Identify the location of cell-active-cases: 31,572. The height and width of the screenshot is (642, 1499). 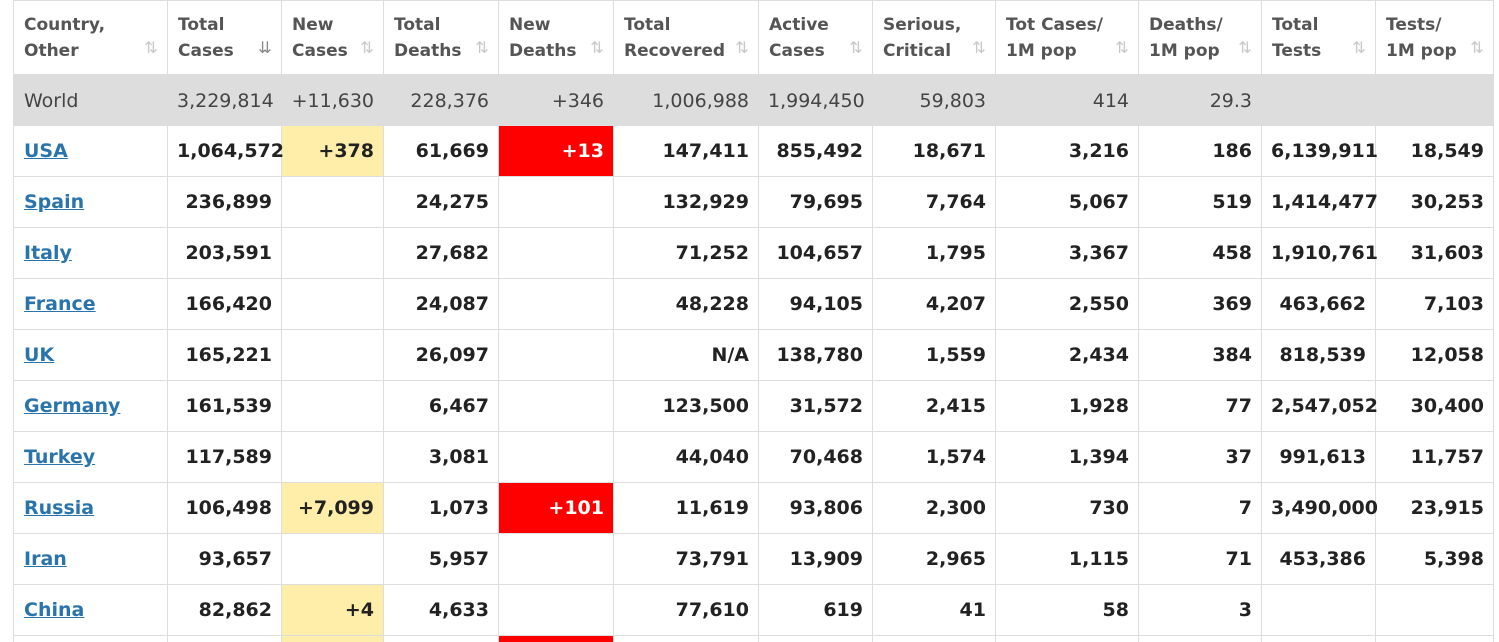
(815, 406).